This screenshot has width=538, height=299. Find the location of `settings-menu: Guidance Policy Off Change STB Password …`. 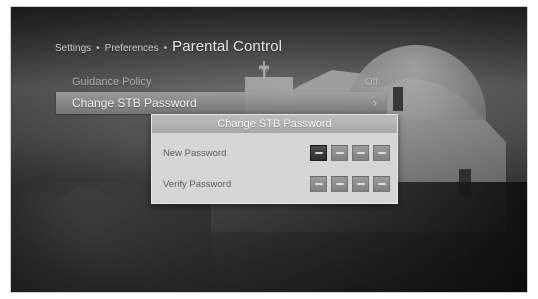

settings-menu: Guidance Policy Off Change STB Password … is located at coordinates (221, 93).